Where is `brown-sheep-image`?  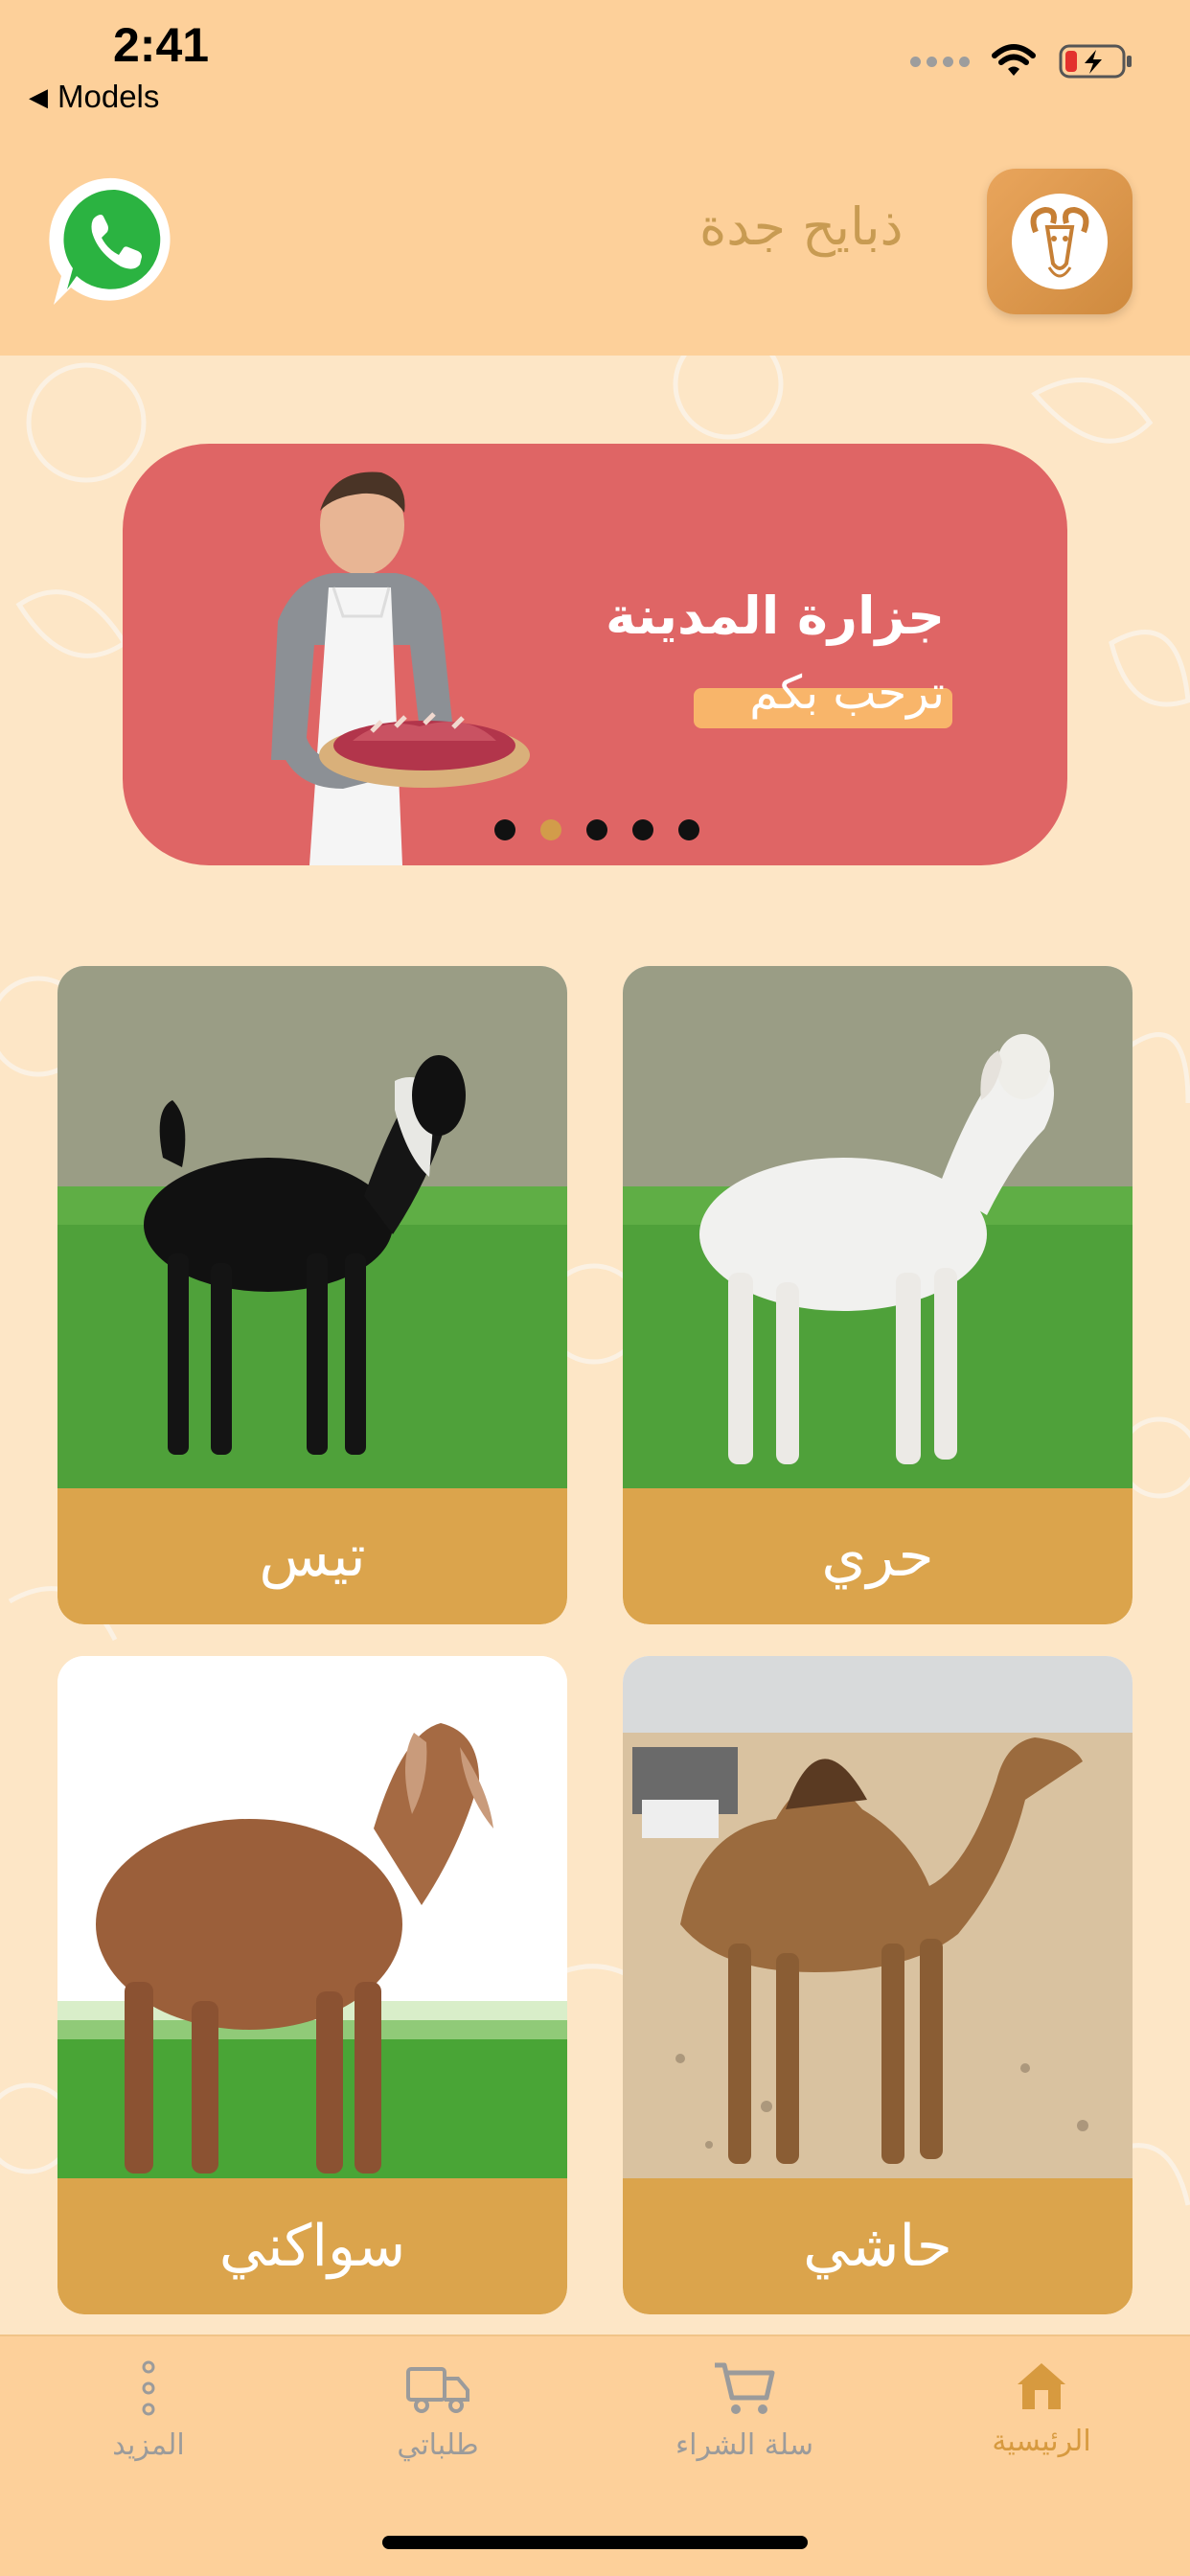 brown-sheep-image is located at coordinates (312, 1917).